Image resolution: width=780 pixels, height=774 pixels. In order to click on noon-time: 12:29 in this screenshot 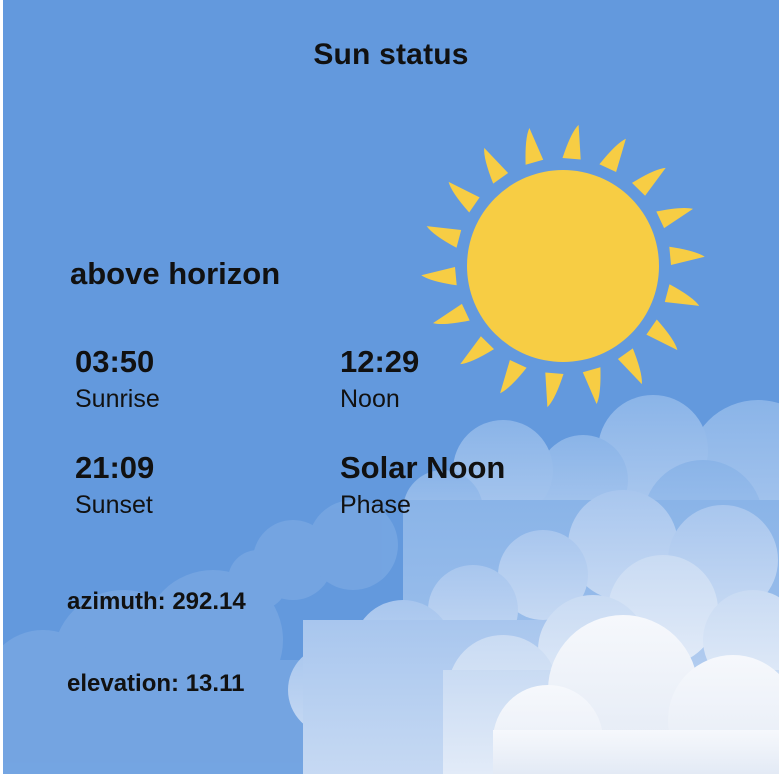, I will do `click(380, 361)`.